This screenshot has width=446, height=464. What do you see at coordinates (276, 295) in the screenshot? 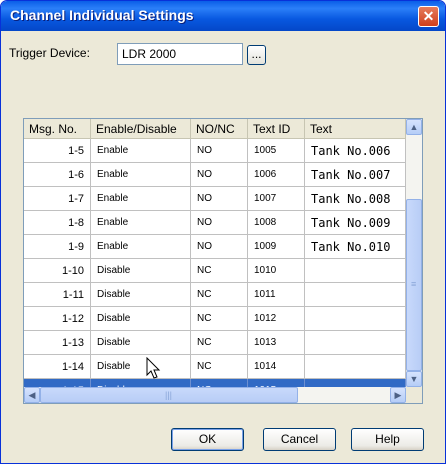
I see `text-id-cell: 1011` at bounding box center [276, 295].